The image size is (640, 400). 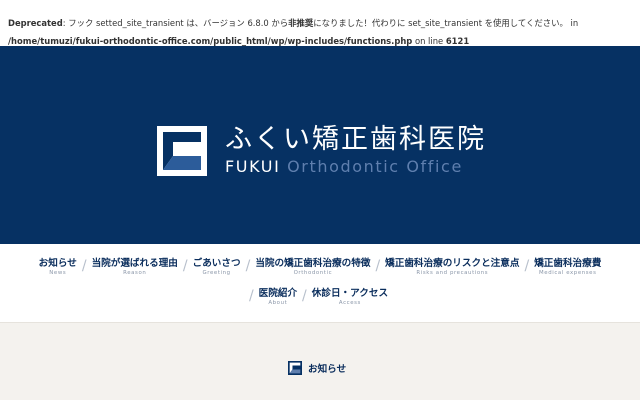 I want to click on nav-label: お知らせ, so click(x=57, y=263).